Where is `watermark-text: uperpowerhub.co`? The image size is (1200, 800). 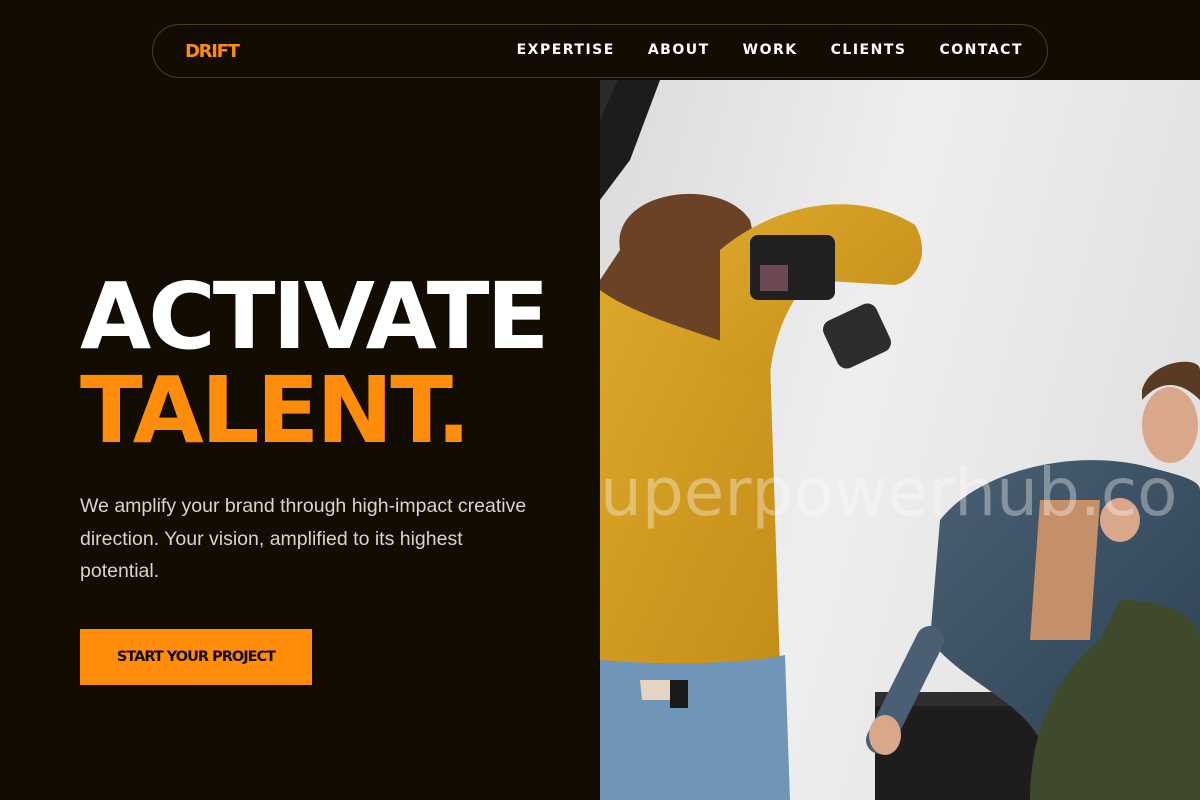
watermark-text: uperpowerhub.co is located at coordinates (889, 492).